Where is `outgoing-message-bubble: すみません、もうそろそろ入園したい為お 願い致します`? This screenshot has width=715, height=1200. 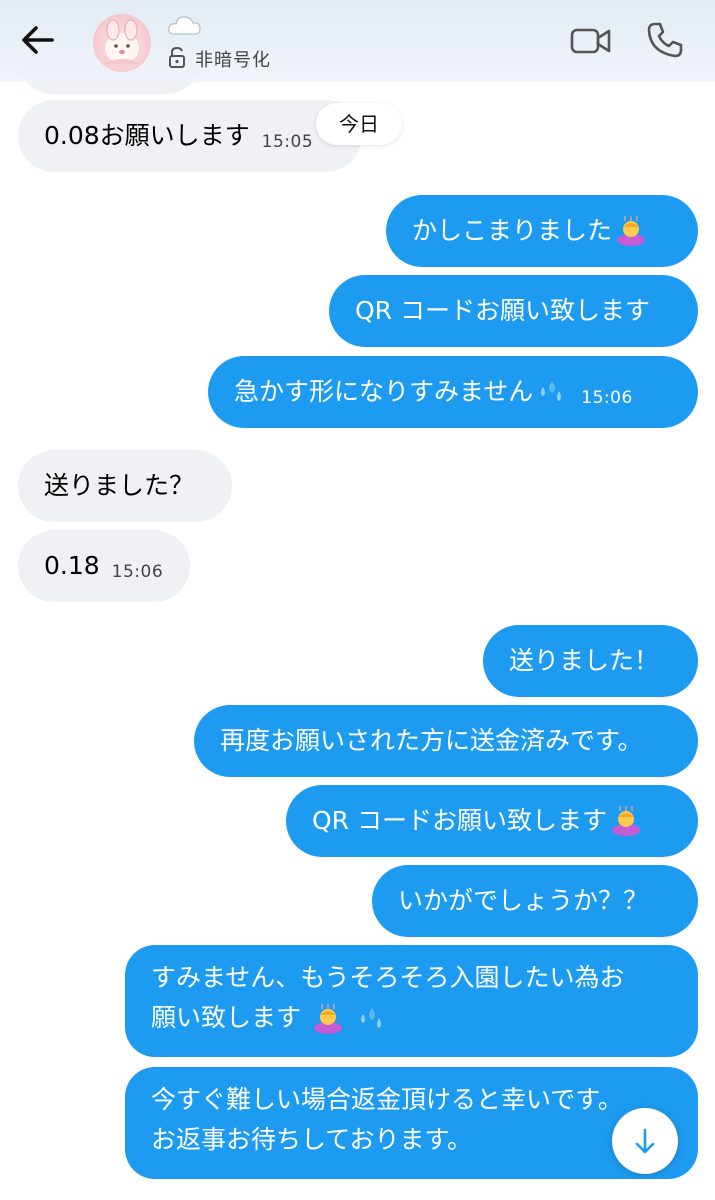
outgoing-message-bubble: すみません、もうそろそろ入園したい為お 願い致します is located at coordinates (411, 1001).